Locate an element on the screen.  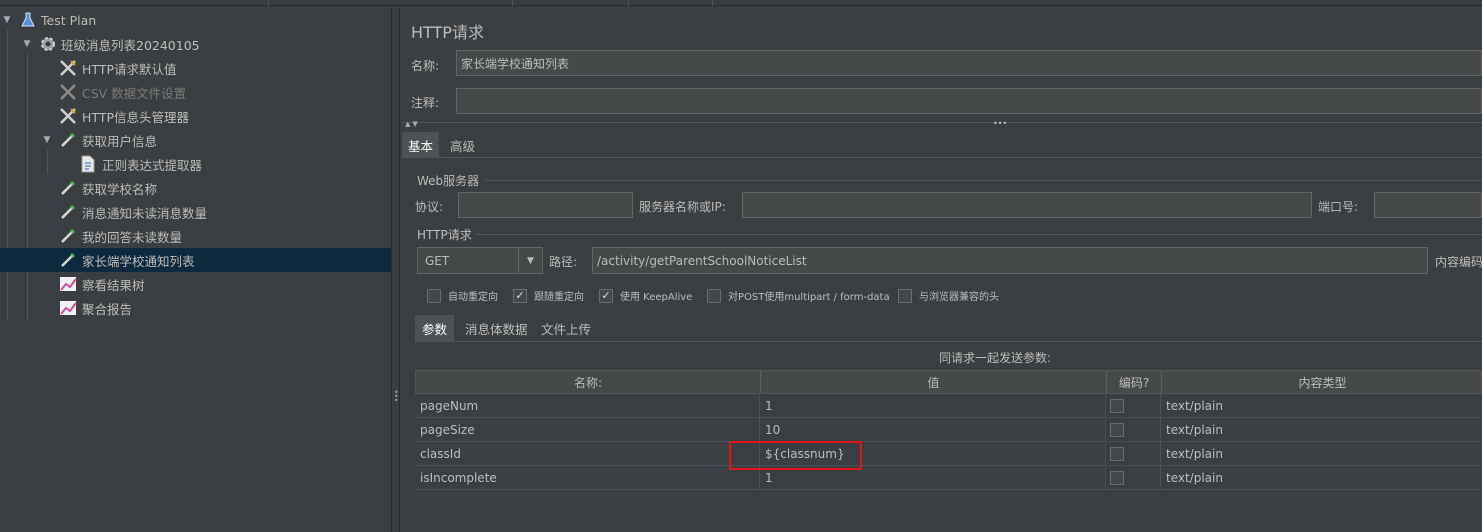
tree-item-get-user-info: ▼ 获取用户信息 is located at coordinates (195, 140).